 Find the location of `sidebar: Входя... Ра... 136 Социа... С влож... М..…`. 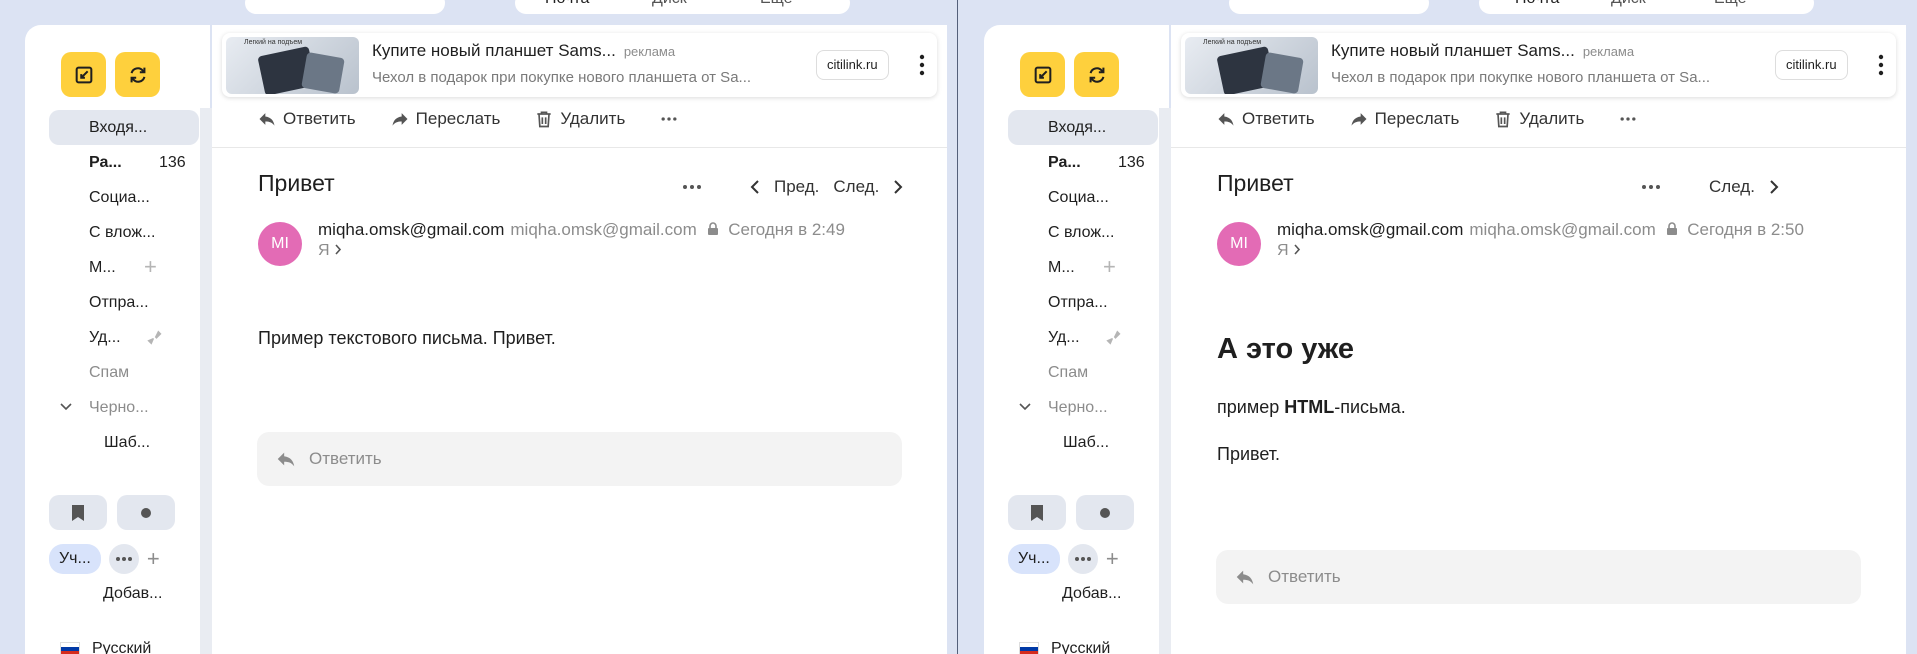

sidebar: Входя... Ра... 136 Социа... С влож... М..… is located at coordinates (1076, 339).